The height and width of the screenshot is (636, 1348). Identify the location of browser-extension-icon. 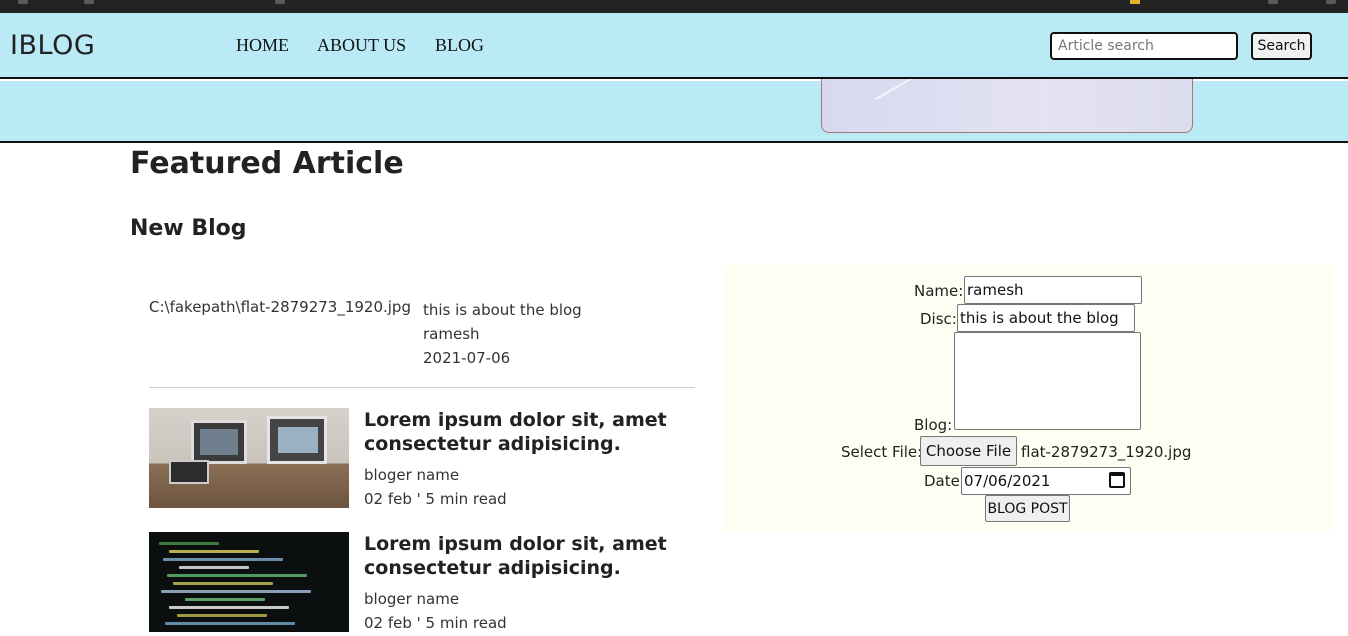
(1135, 2).